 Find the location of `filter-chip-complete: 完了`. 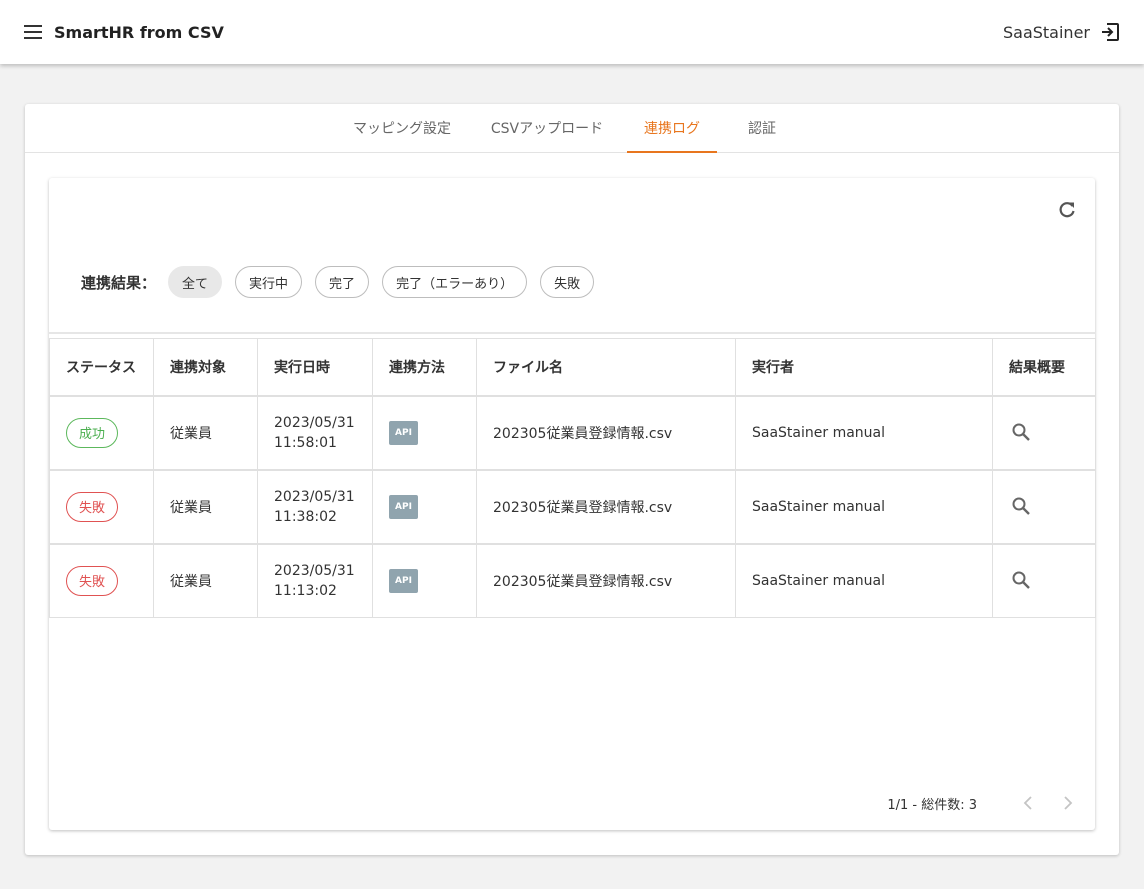

filter-chip-complete: 完了 is located at coordinates (342, 282).